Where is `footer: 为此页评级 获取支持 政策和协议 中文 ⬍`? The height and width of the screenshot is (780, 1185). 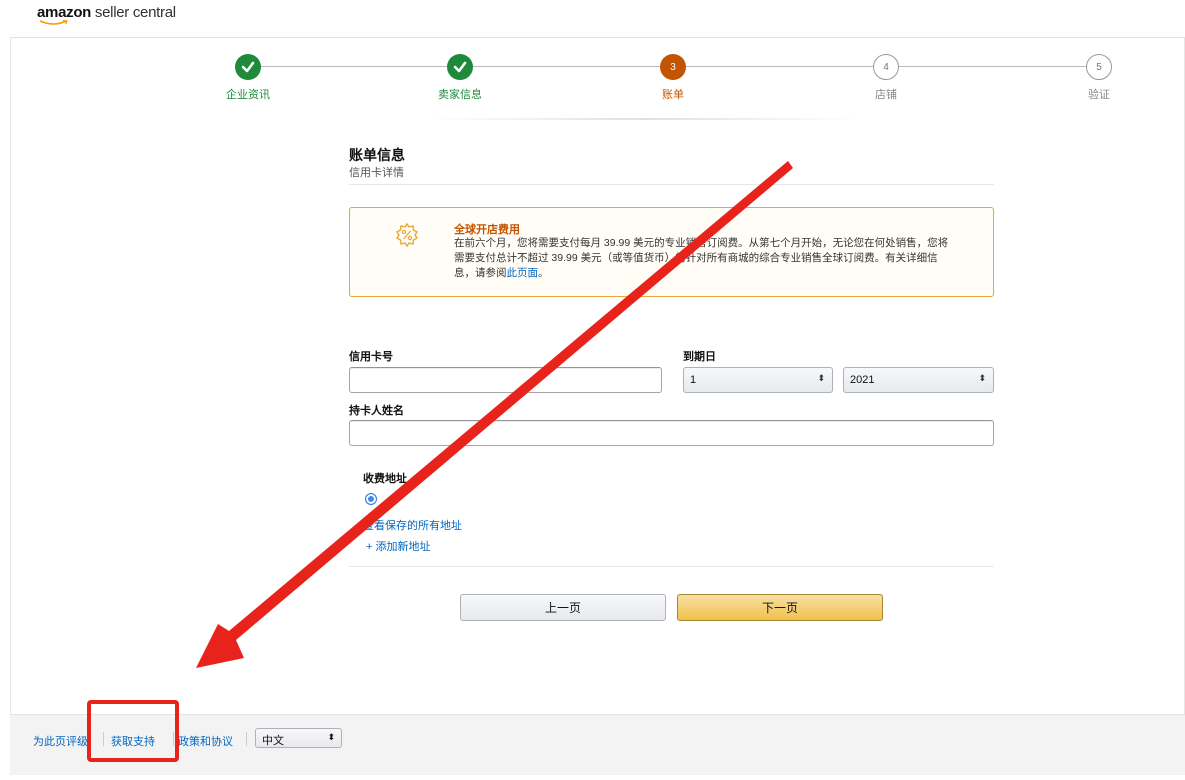 footer: 为此页评级 获取支持 政策和协议 中文 ⬍ is located at coordinates (597, 744).